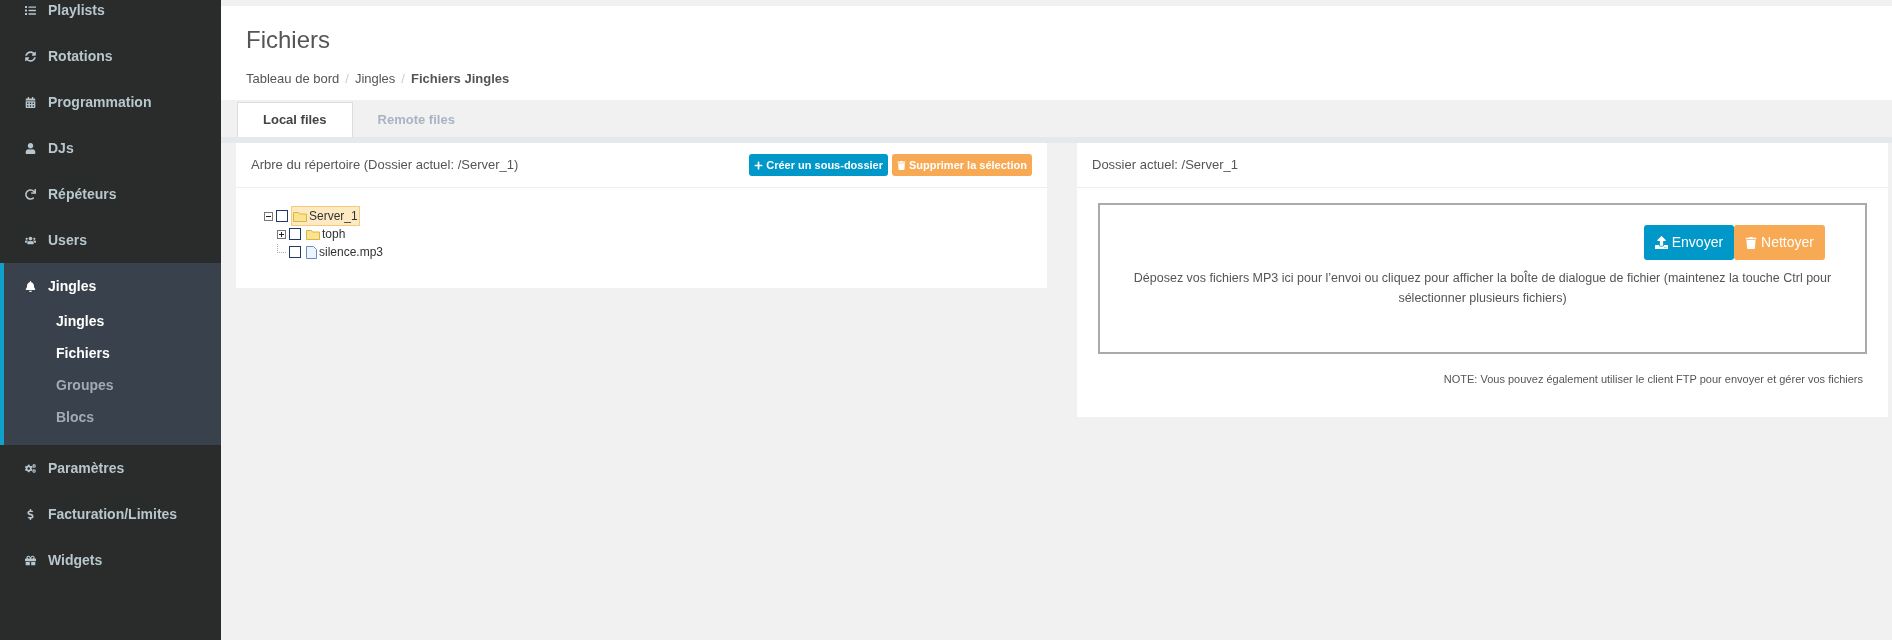  What do you see at coordinates (112, 240) in the screenshot?
I see `sidebar-item: Users` at bounding box center [112, 240].